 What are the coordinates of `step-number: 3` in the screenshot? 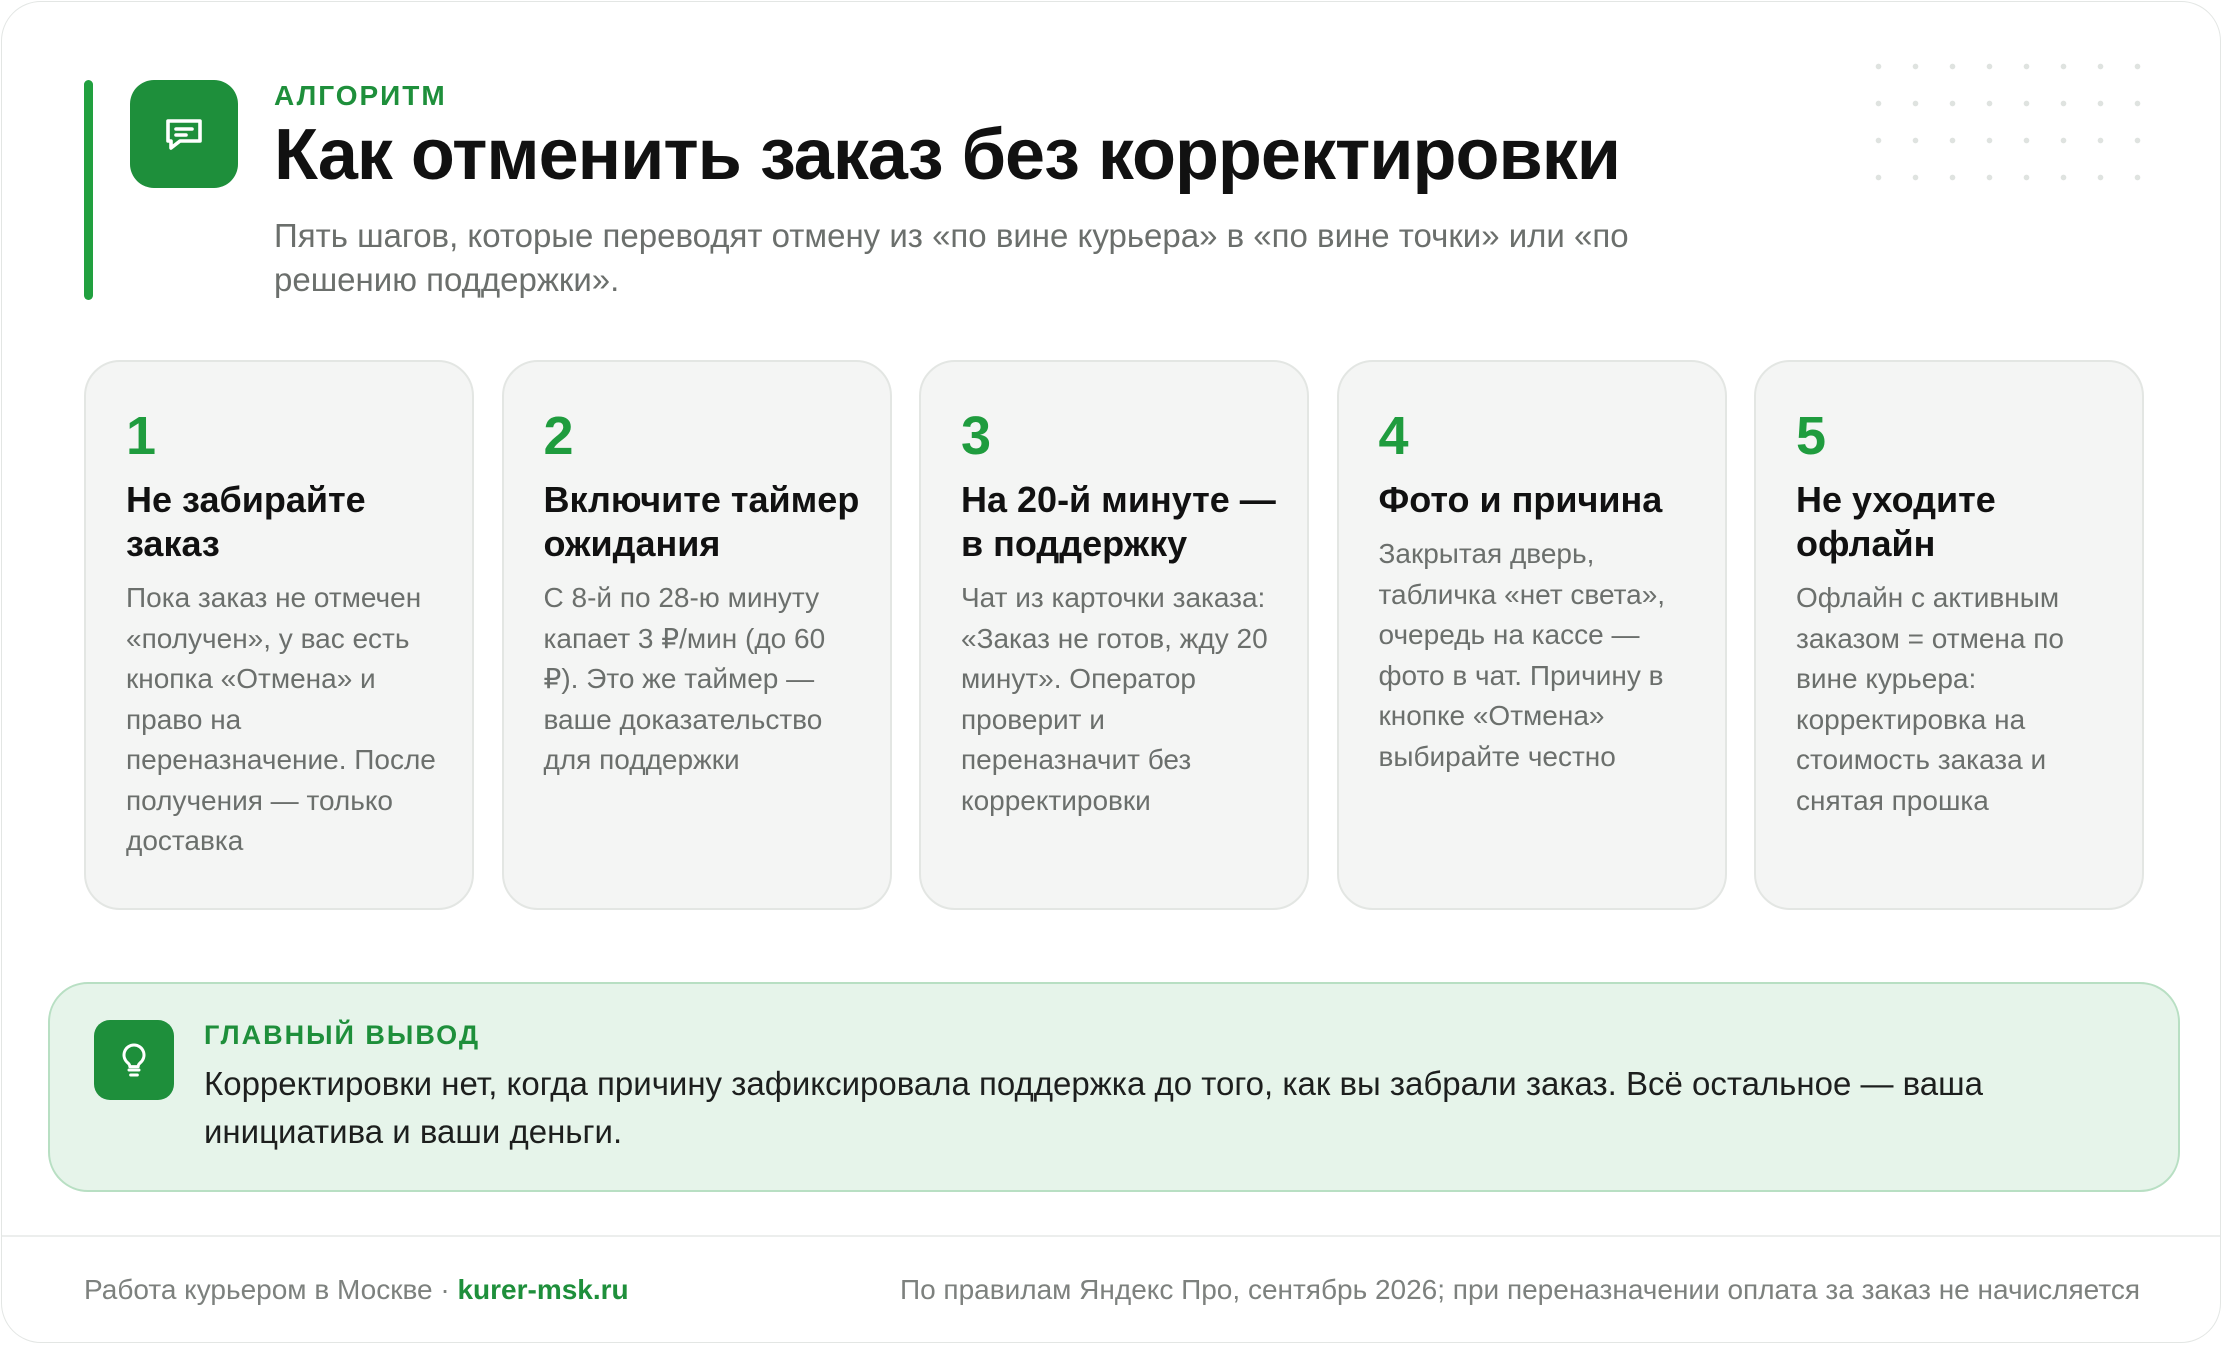 It's located at (976, 436).